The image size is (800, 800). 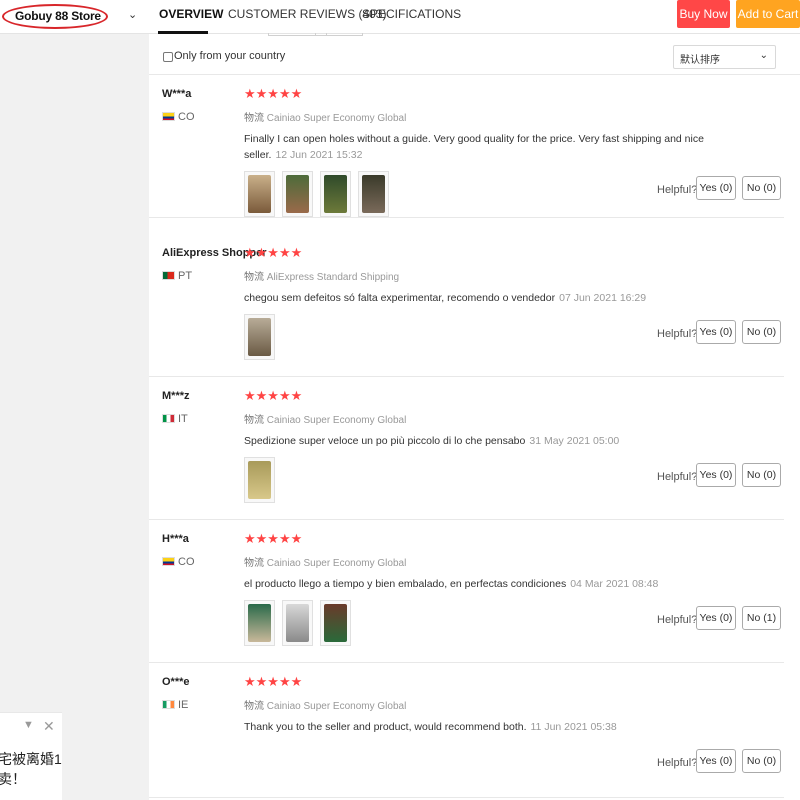 I want to click on collapse-icon: ▼, so click(x=28, y=725).